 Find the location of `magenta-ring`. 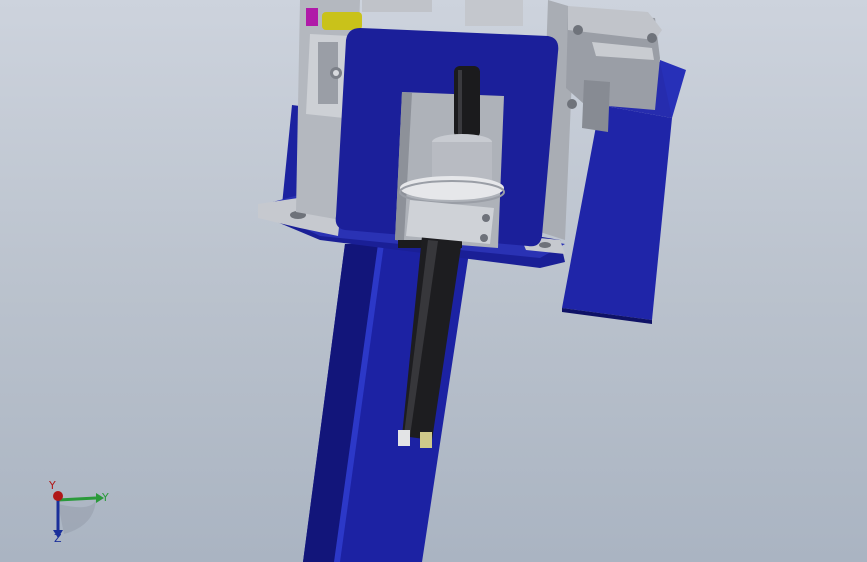

magenta-ring is located at coordinates (312, 17).